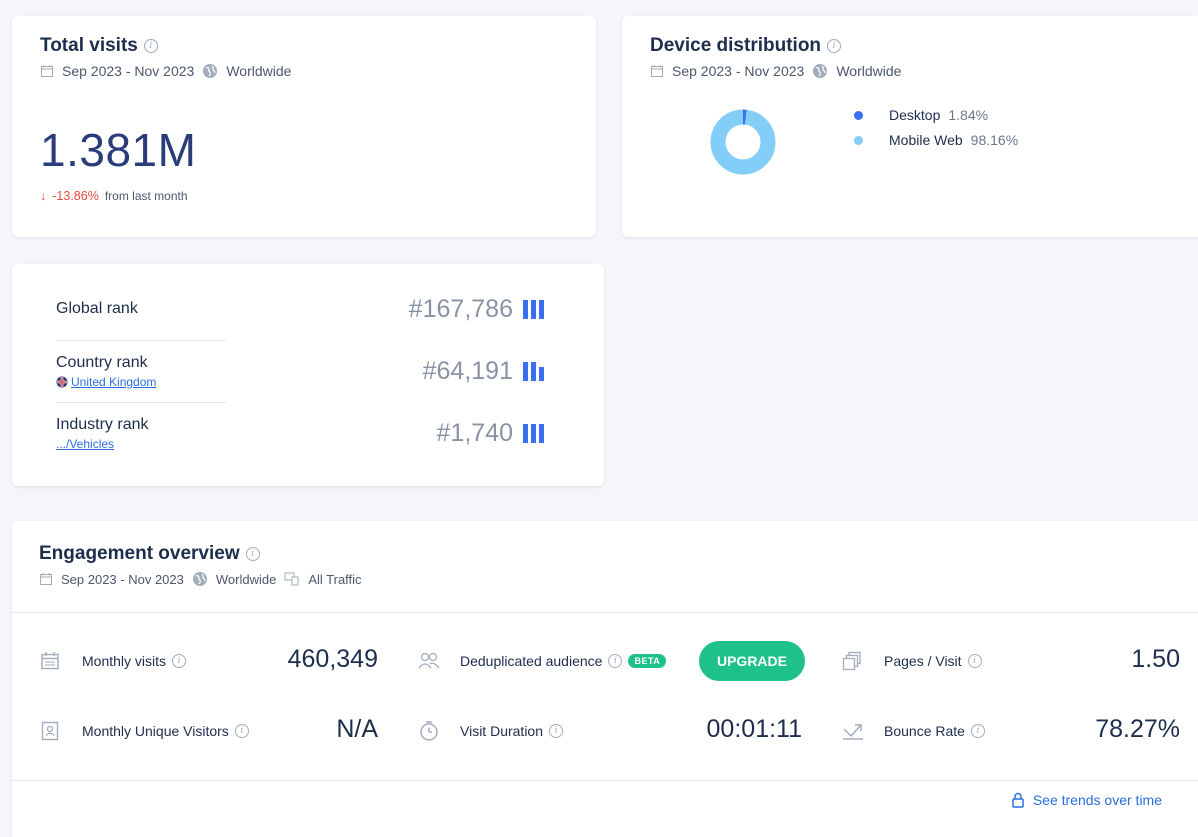  Describe the element at coordinates (315, 309) in the screenshot. I see `rank-row-global: Global rank #167,786` at that location.